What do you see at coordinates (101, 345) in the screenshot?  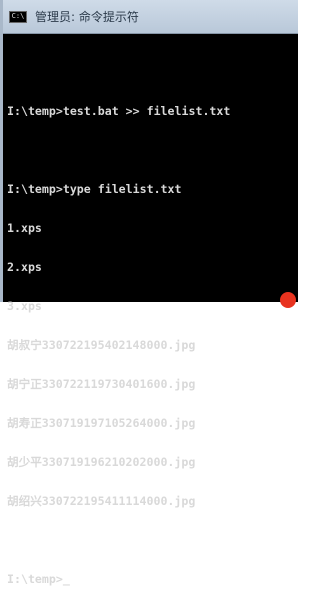 I see `console-line: 胡叔宁330722195402148000.jpg` at bounding box center [101, 345].